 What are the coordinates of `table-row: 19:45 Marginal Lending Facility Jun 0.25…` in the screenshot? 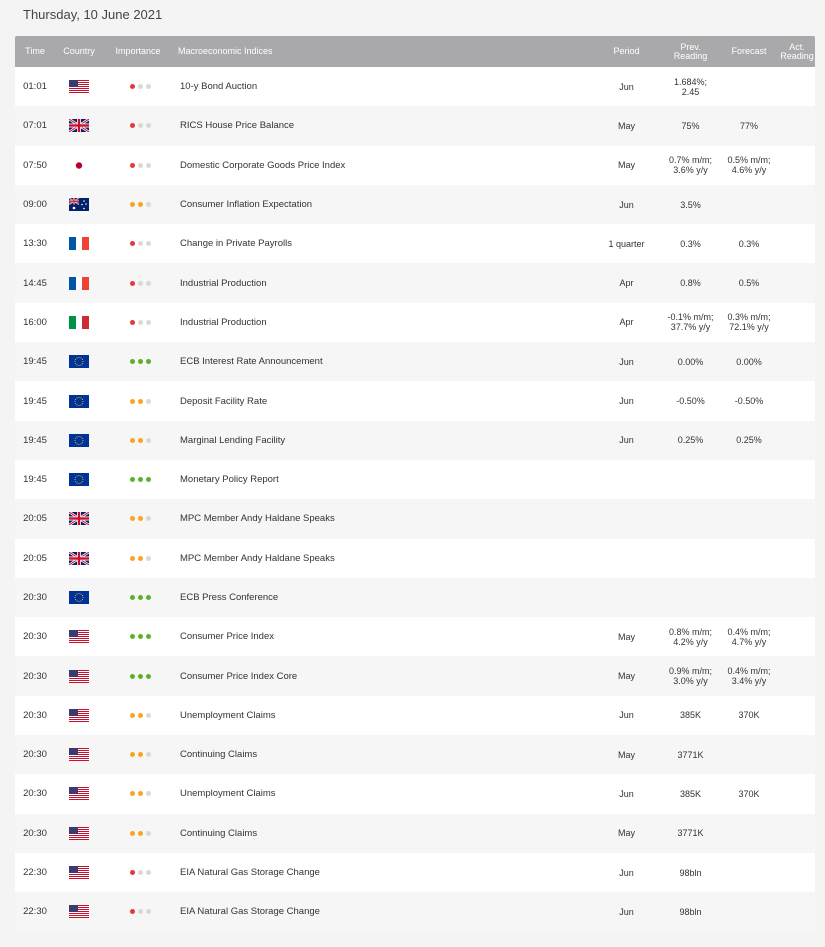 It's located at (415, 440).